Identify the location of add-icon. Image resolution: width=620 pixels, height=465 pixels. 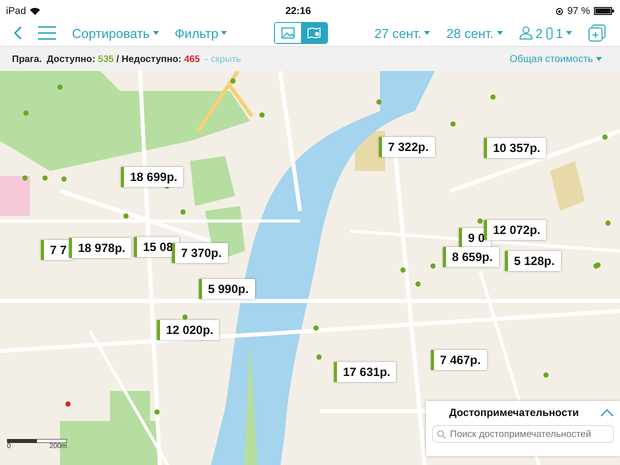
(597, 33).